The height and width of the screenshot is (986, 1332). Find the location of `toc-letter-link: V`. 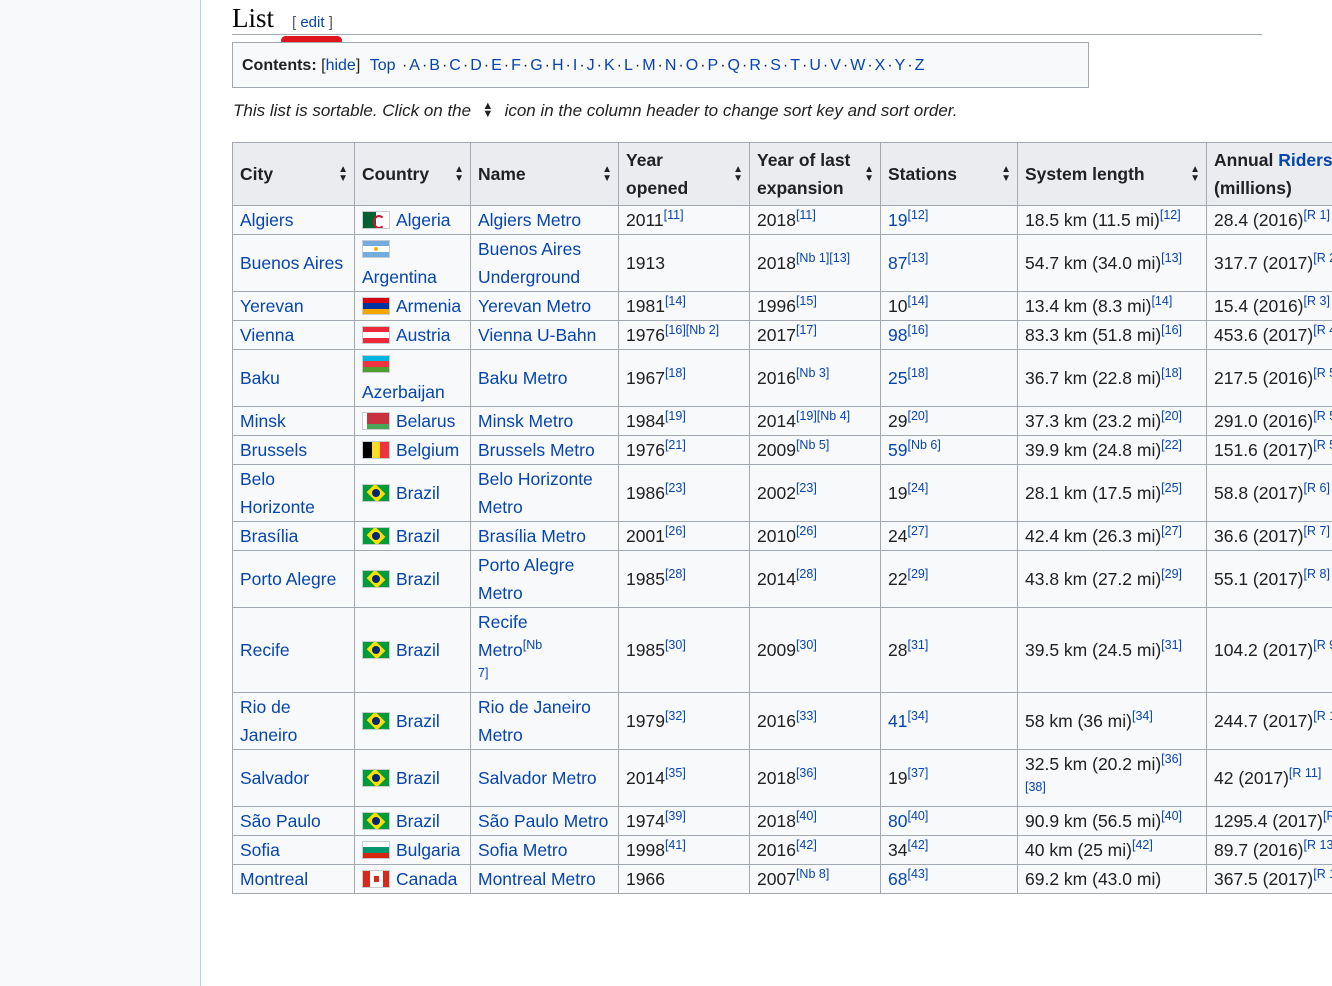

toc-letter-link: V is located at coordinates (835, 65).